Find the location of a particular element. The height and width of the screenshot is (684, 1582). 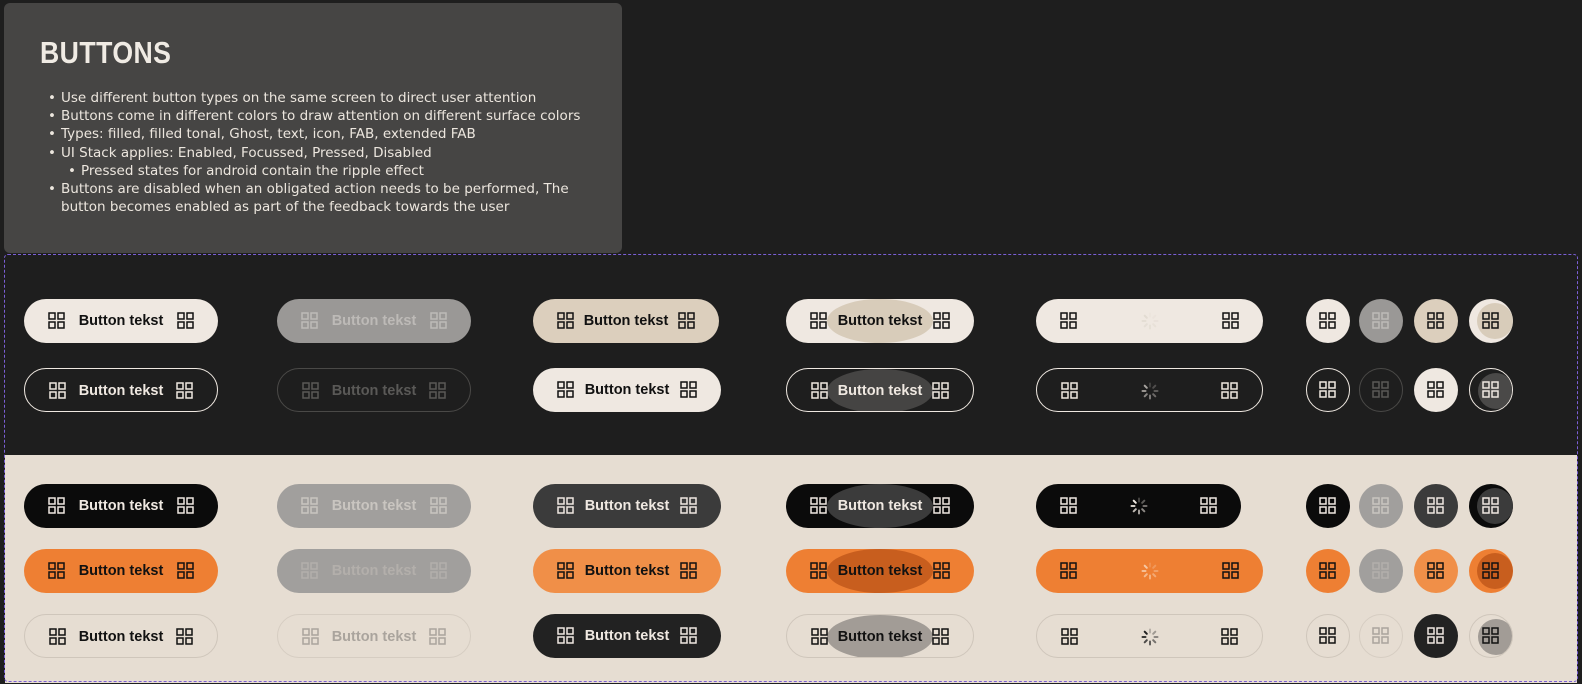

dark-filled-icon-button-disabled is located at coordinates (1381, 321).